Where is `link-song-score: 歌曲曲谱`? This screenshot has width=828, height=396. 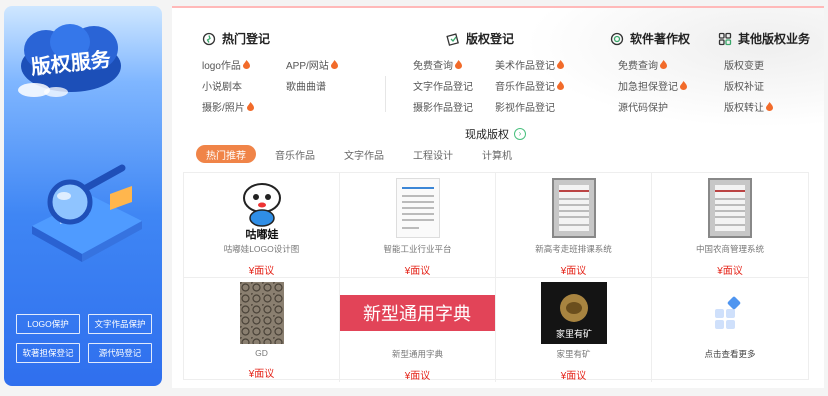 link-song-score: 歌曲曲谱 is located at coordinates (316, 85).